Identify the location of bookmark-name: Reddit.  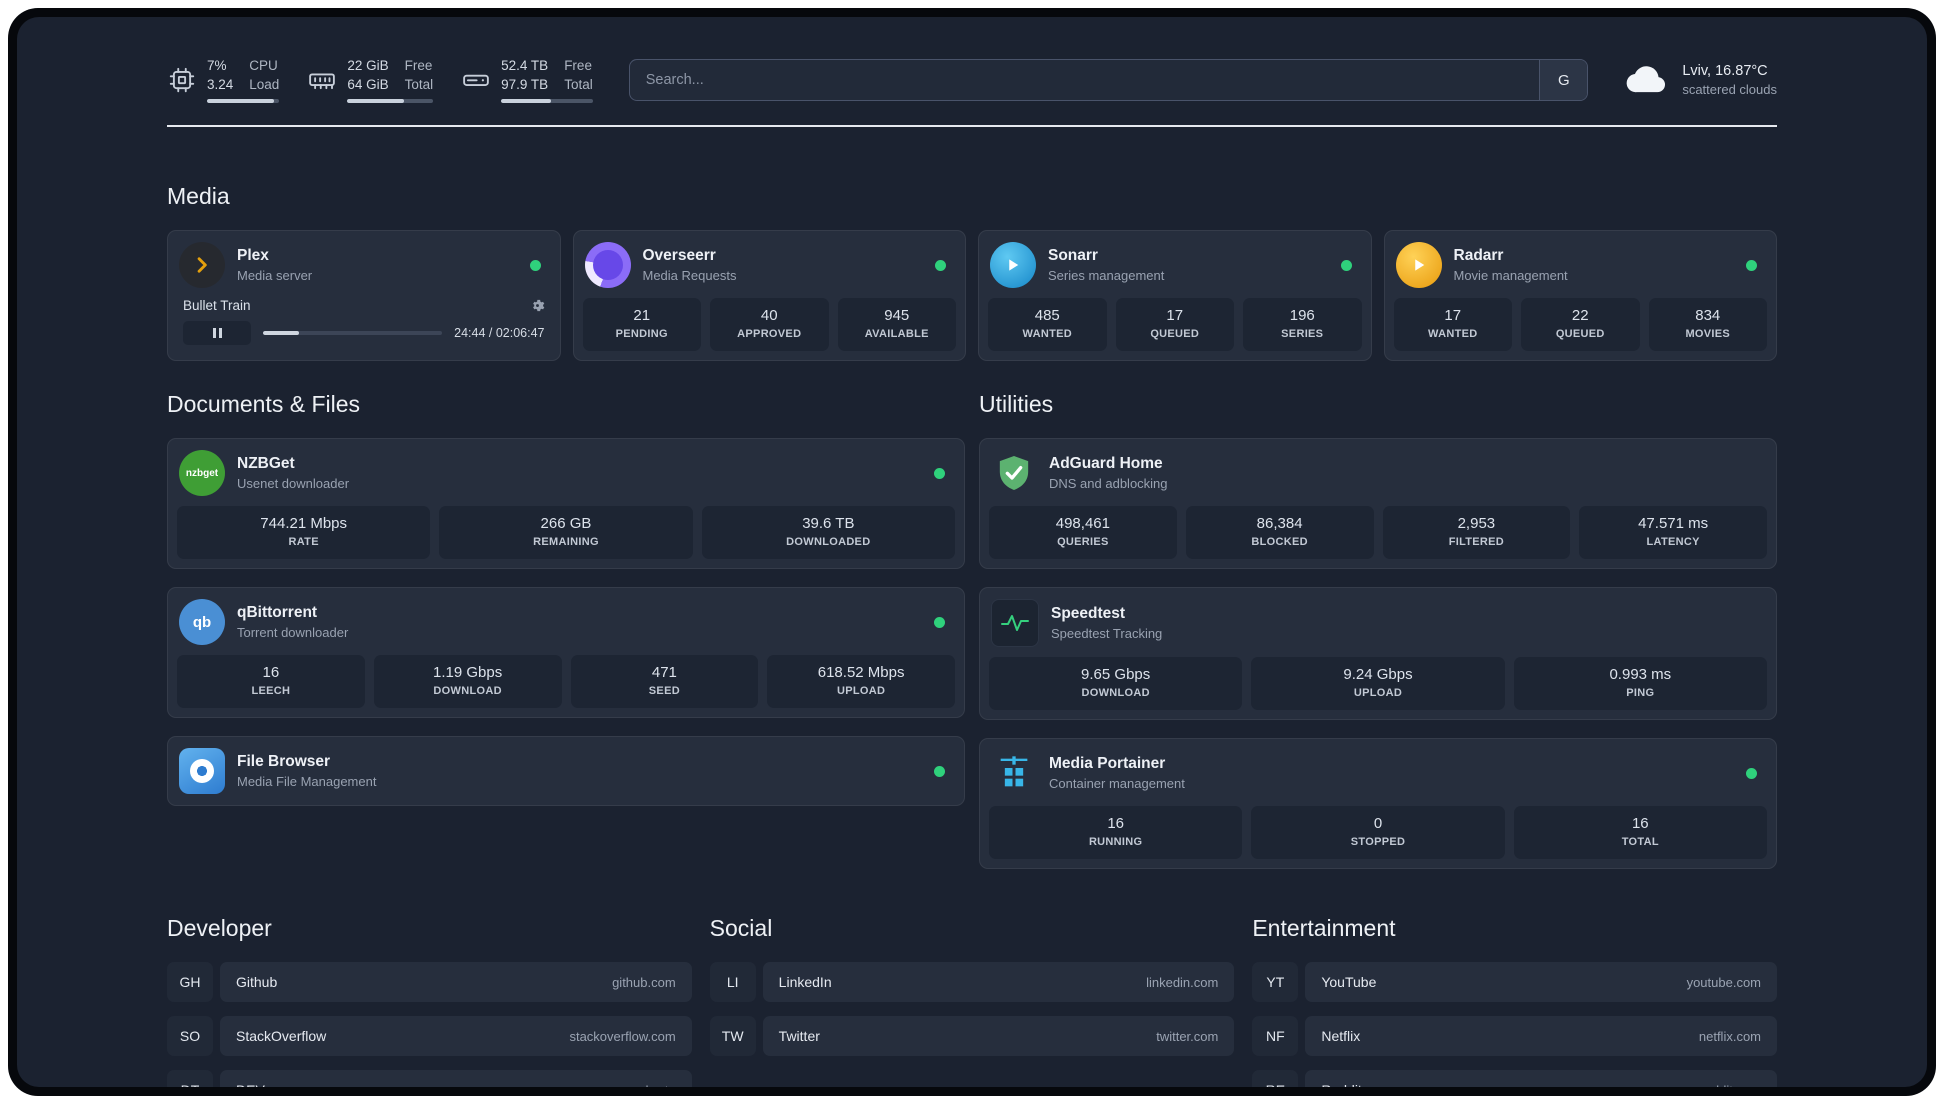
(1341, 1084).